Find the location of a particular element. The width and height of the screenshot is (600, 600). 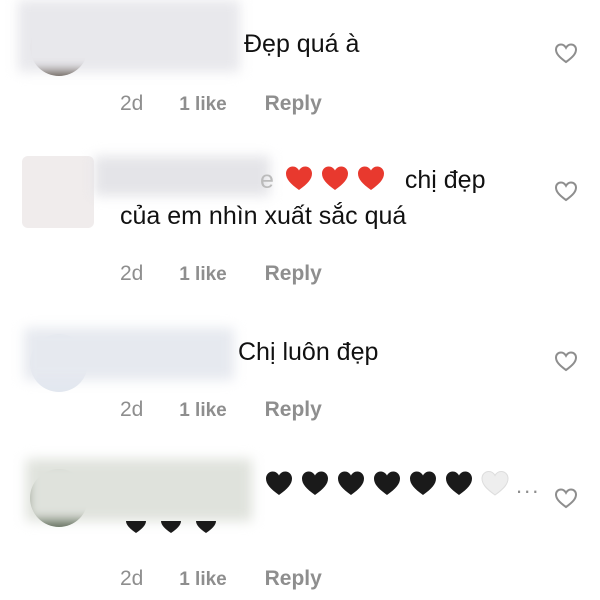

comment-text-suffix: chị đẹp is located at coordinates (445, 180).